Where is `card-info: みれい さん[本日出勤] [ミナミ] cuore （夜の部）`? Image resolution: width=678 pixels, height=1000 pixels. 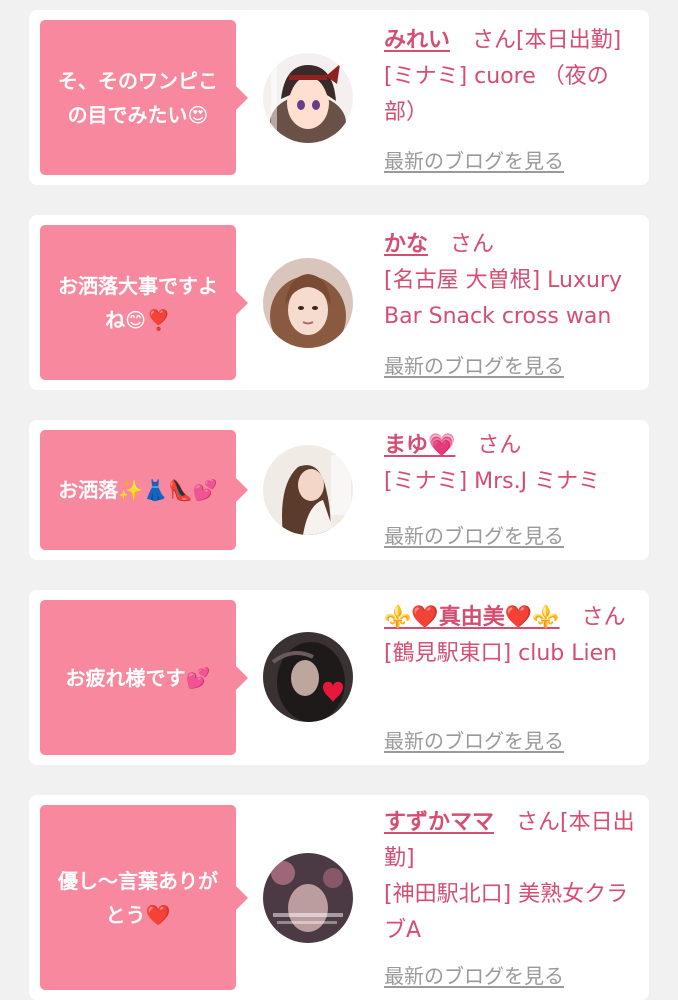 card-info: みれい さん[本日出勤] [ミナミ] cuore （夜の部） is located at coordinates (511, 77).